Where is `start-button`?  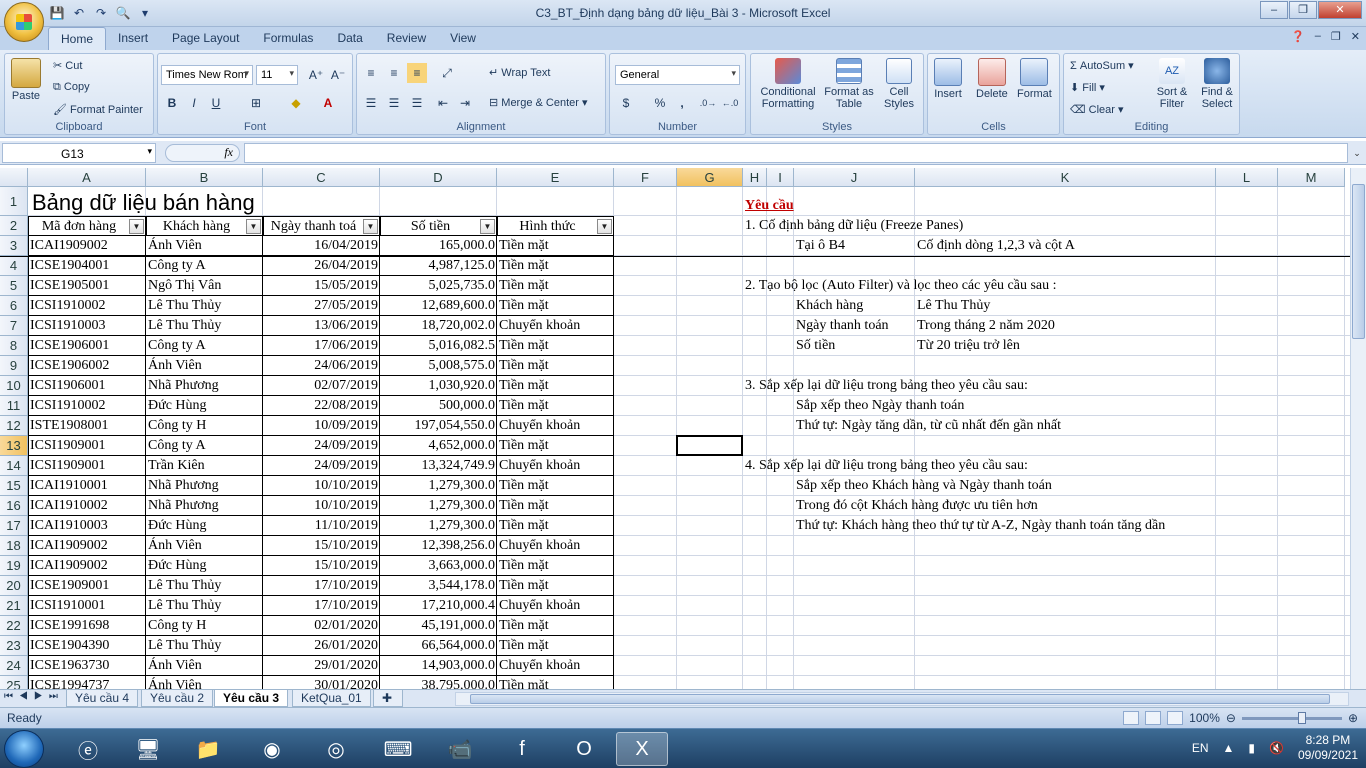
start-button is located at coordinates (24, 749).